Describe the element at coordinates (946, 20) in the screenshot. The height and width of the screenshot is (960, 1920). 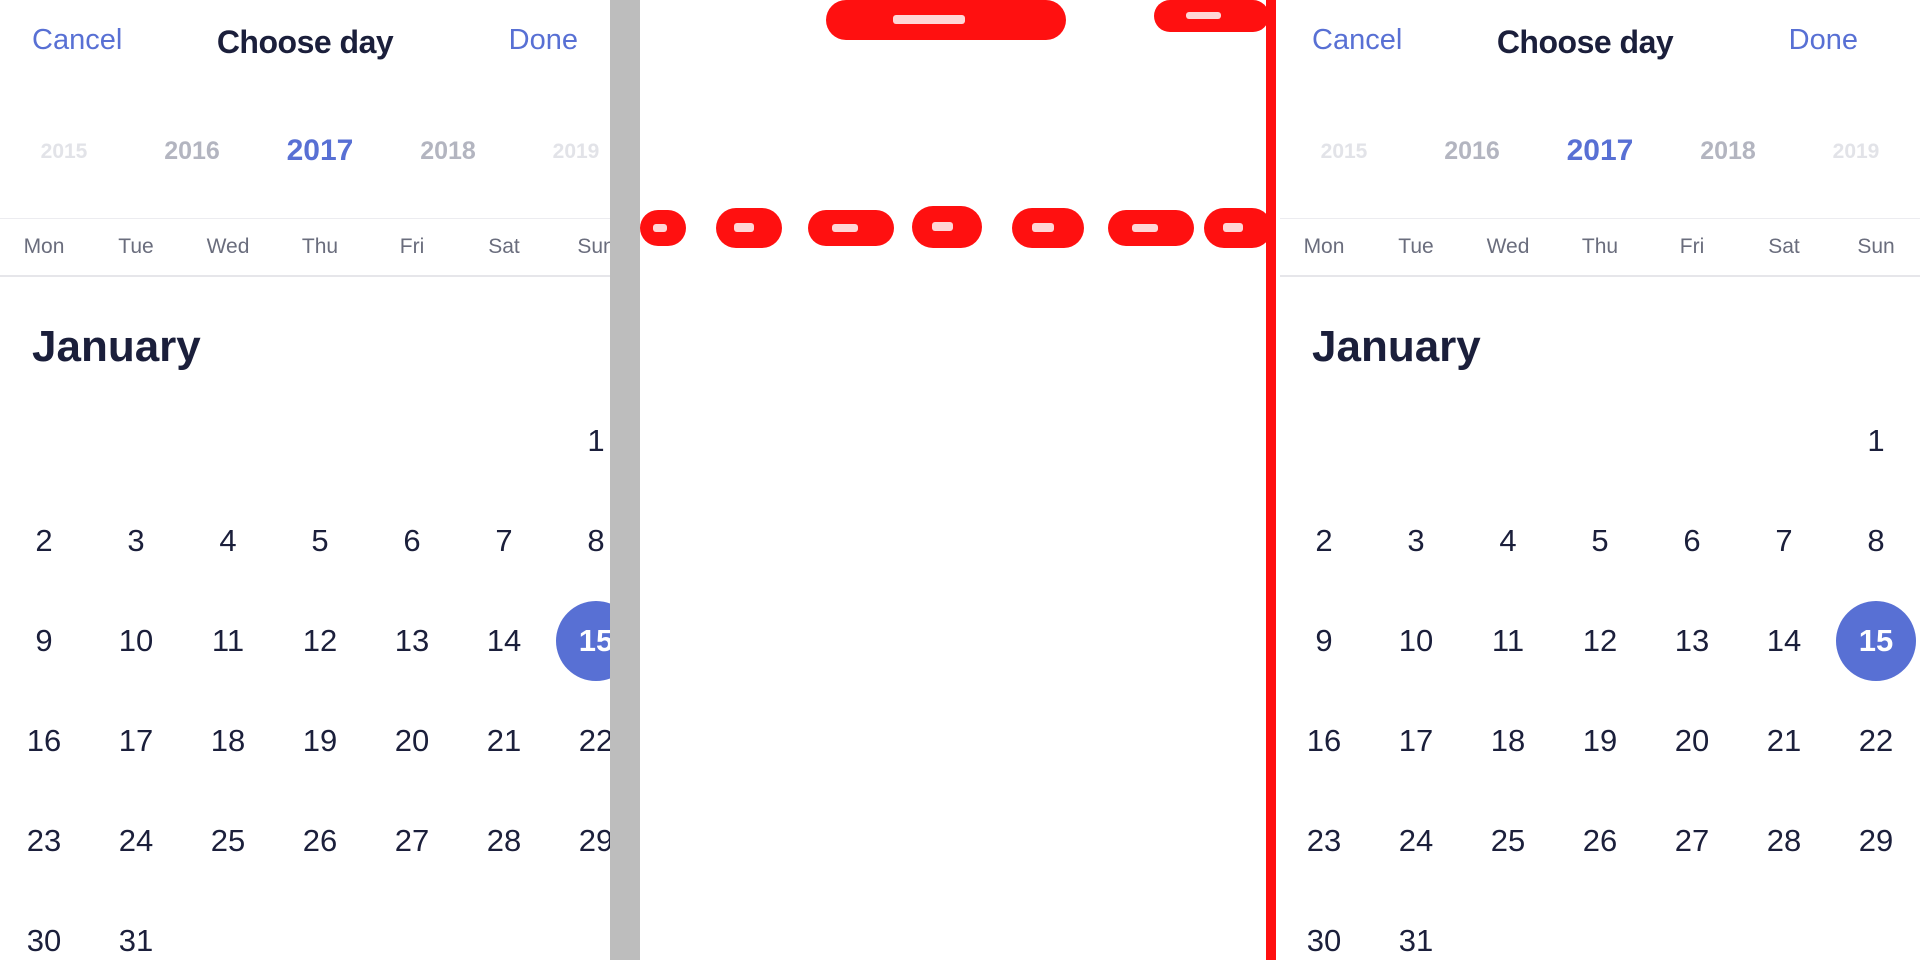
I see `diff-highlight-title` at that location.